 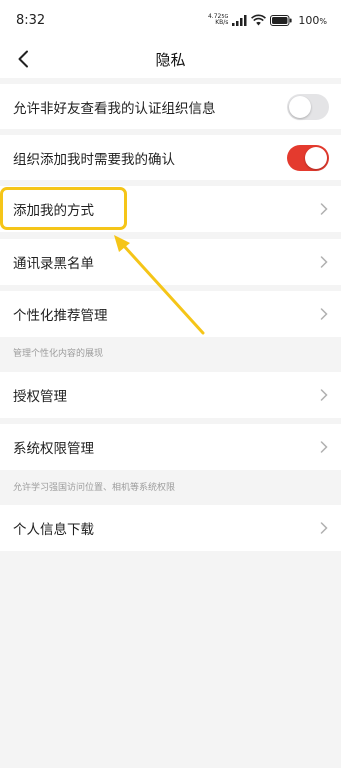 I want to click on back-button, so click(x=23, y=59).